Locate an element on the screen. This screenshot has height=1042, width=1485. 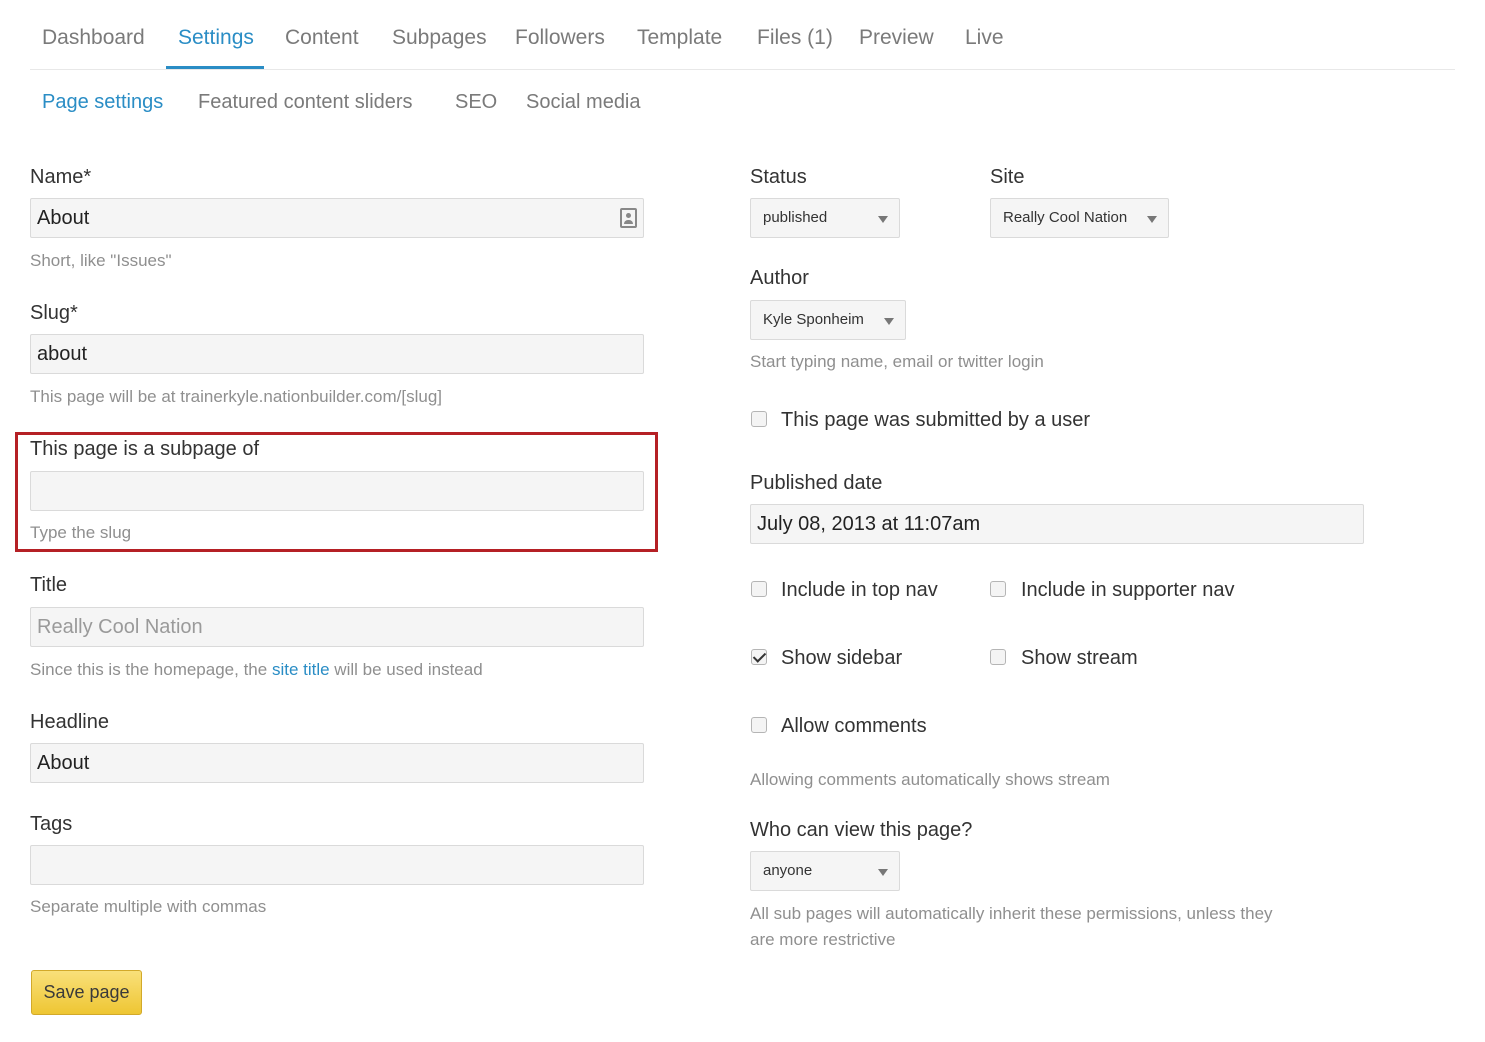
tab-preview: Preview is located at coordinates (896, 38).